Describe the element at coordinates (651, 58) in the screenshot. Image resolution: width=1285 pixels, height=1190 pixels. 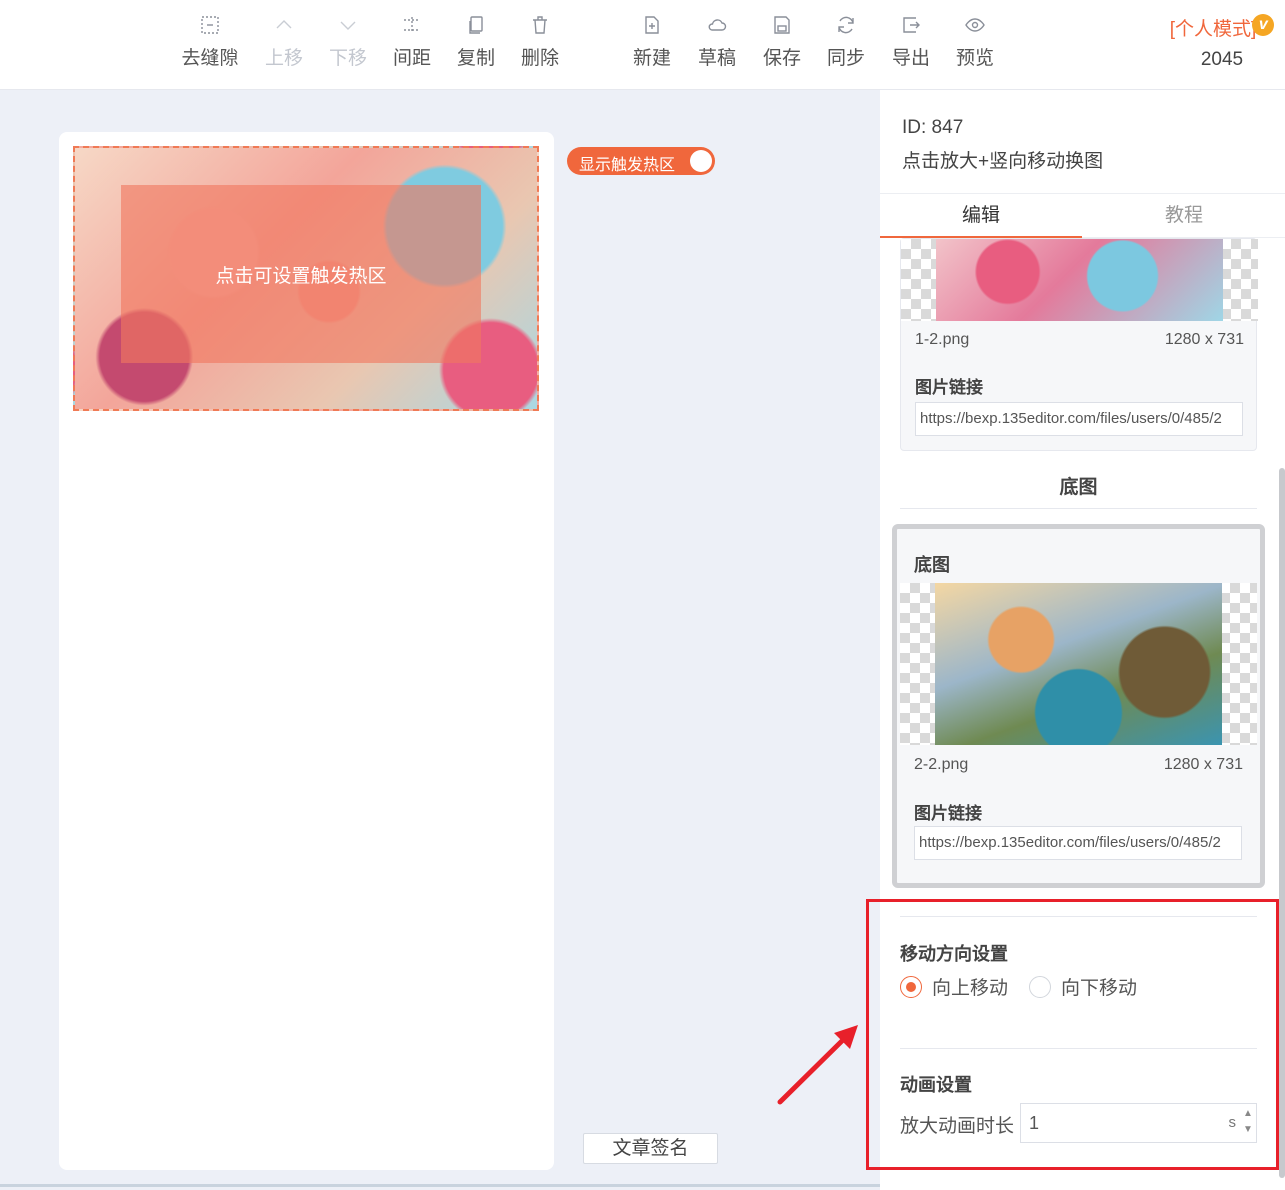
I see `new-label: 新建` at that location.